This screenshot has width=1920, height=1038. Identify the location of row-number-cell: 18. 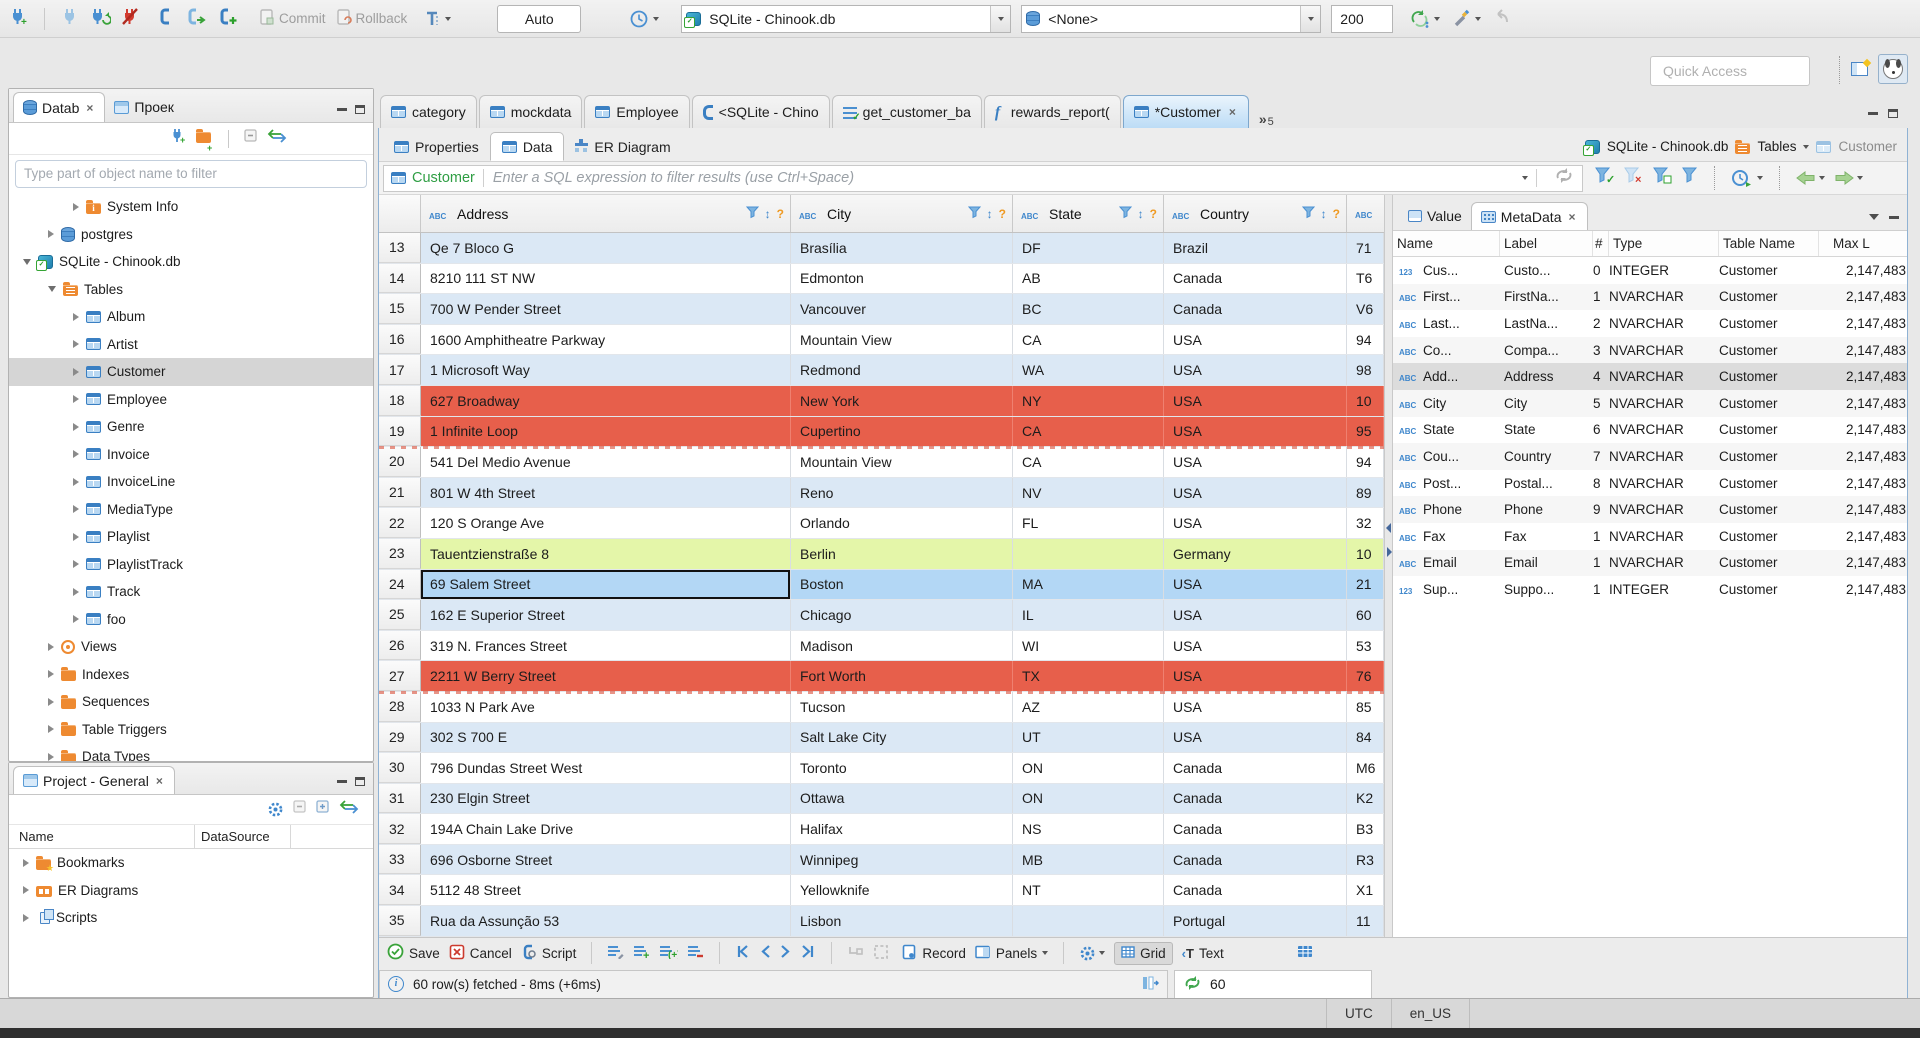
(400, 400).